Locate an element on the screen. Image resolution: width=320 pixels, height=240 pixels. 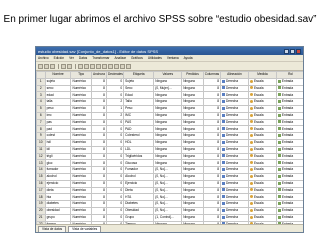
cell-decimales: 2 is located at coordinates (115, 102).